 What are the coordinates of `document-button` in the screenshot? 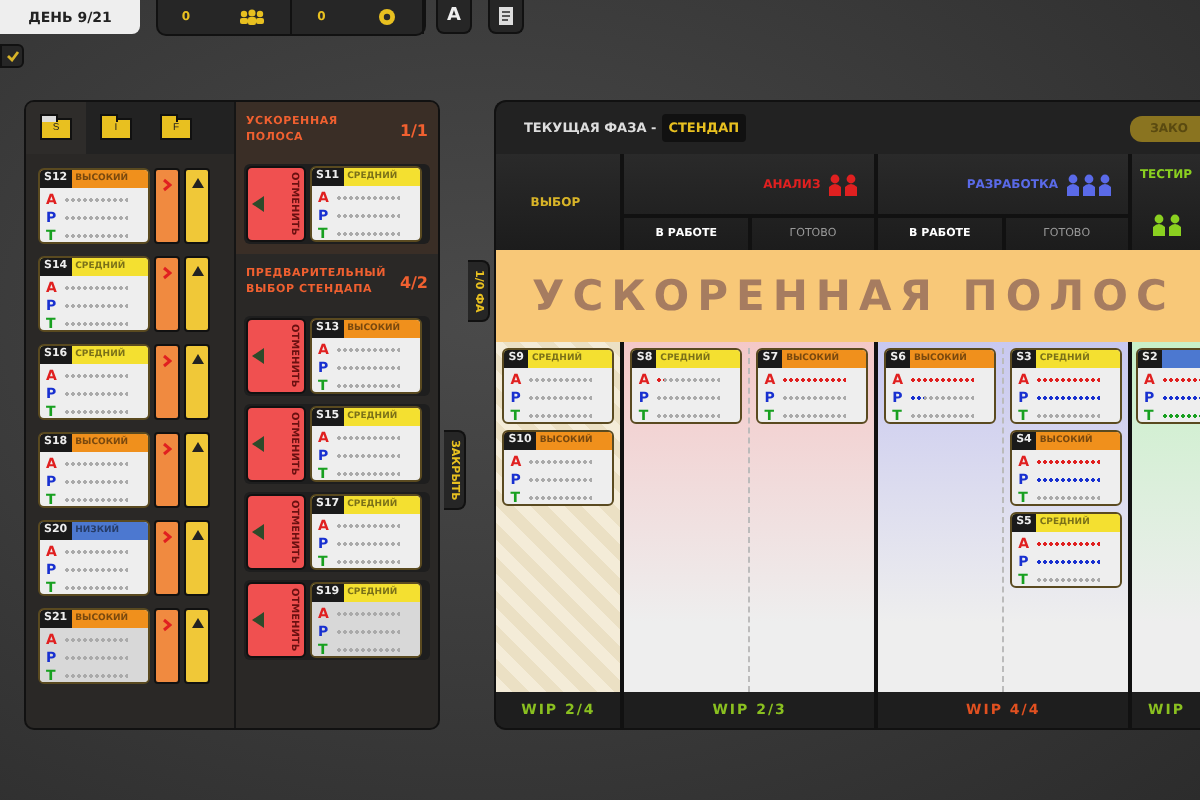 It's located at (506, 17).